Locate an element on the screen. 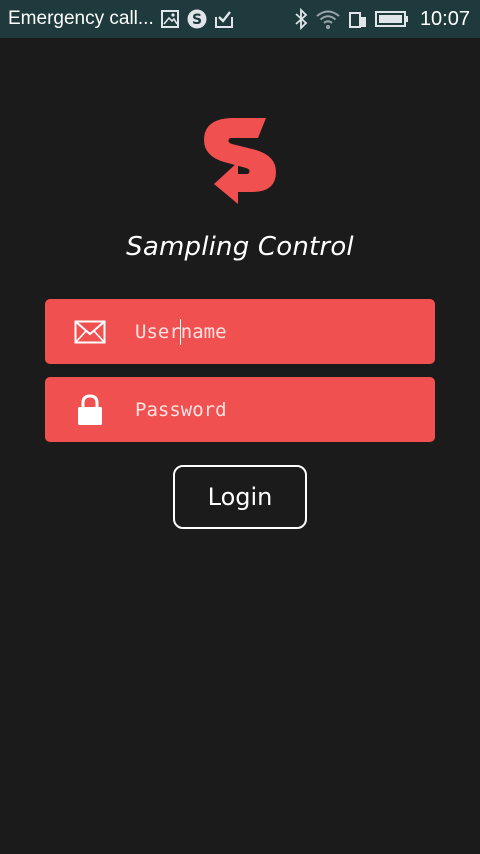 This screenshot has width=480, height=854. password-field is located at coordinates (240, 409).